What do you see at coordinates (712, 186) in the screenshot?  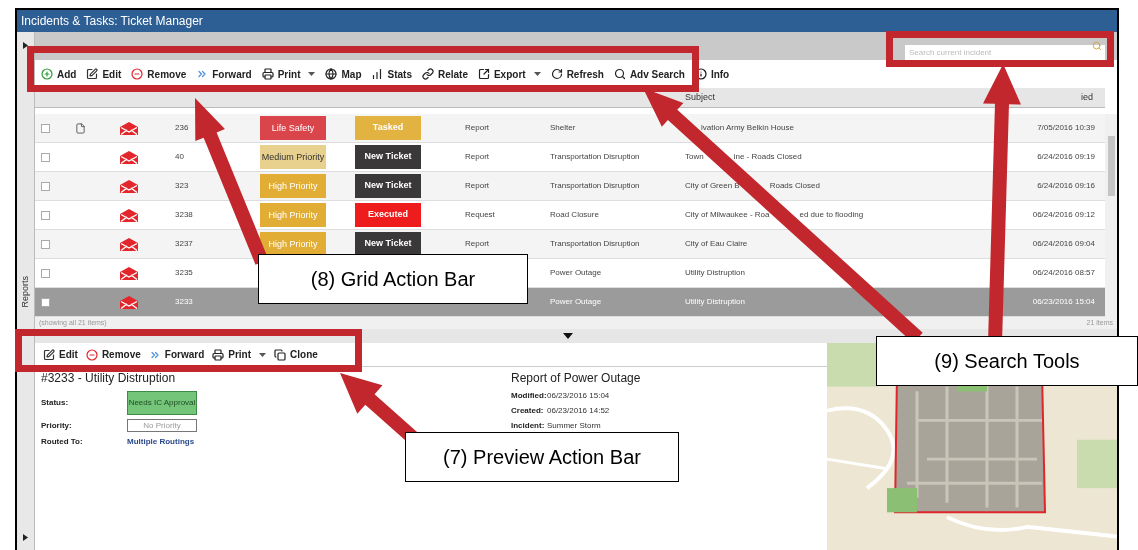 I see `subject-cell: City of Green B` at bounding box center [712, 186].